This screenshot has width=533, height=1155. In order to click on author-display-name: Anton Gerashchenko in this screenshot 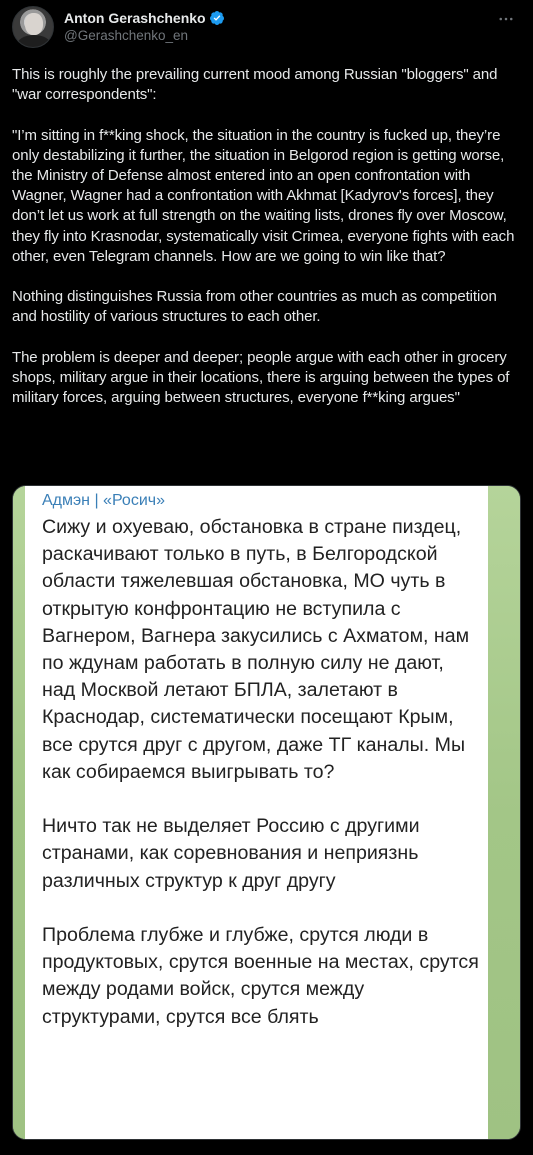, I will do `click(135, 18)`.